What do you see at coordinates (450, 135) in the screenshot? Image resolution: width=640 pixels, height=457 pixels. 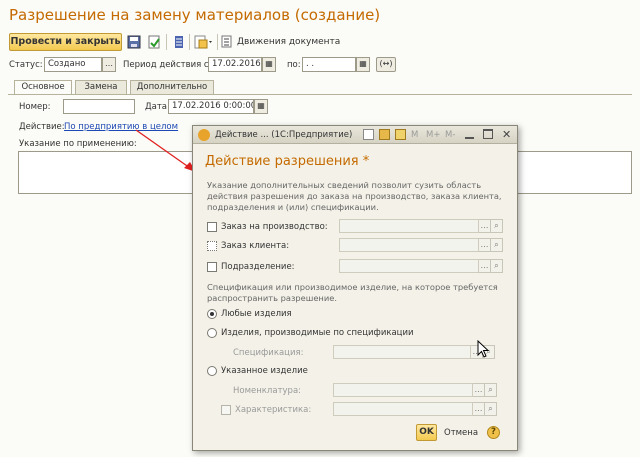 I see `memory-minus-button: M-` at bounding box center [450, 135].